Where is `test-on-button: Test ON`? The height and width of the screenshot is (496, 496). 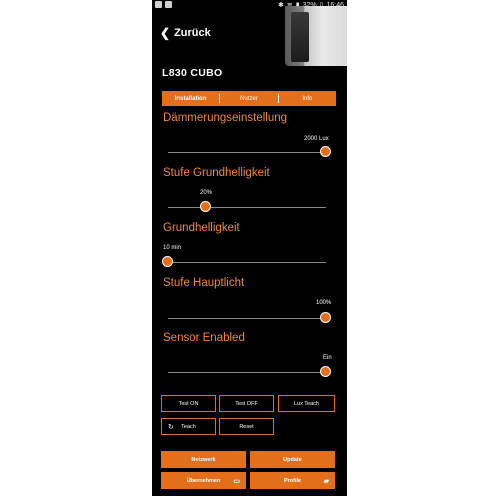
test-on-button: Test ON is located at coordinates (188, 403).